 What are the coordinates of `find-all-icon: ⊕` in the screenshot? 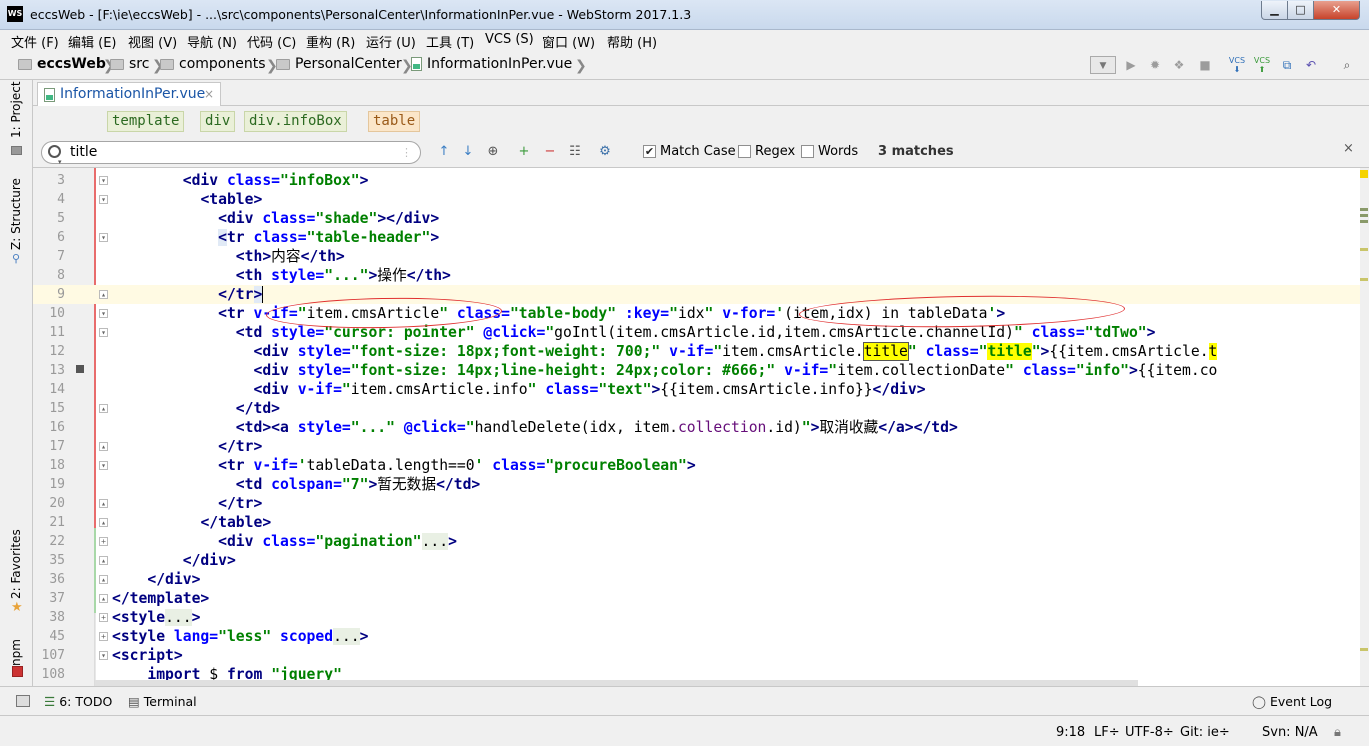 It's located at (493, 152).